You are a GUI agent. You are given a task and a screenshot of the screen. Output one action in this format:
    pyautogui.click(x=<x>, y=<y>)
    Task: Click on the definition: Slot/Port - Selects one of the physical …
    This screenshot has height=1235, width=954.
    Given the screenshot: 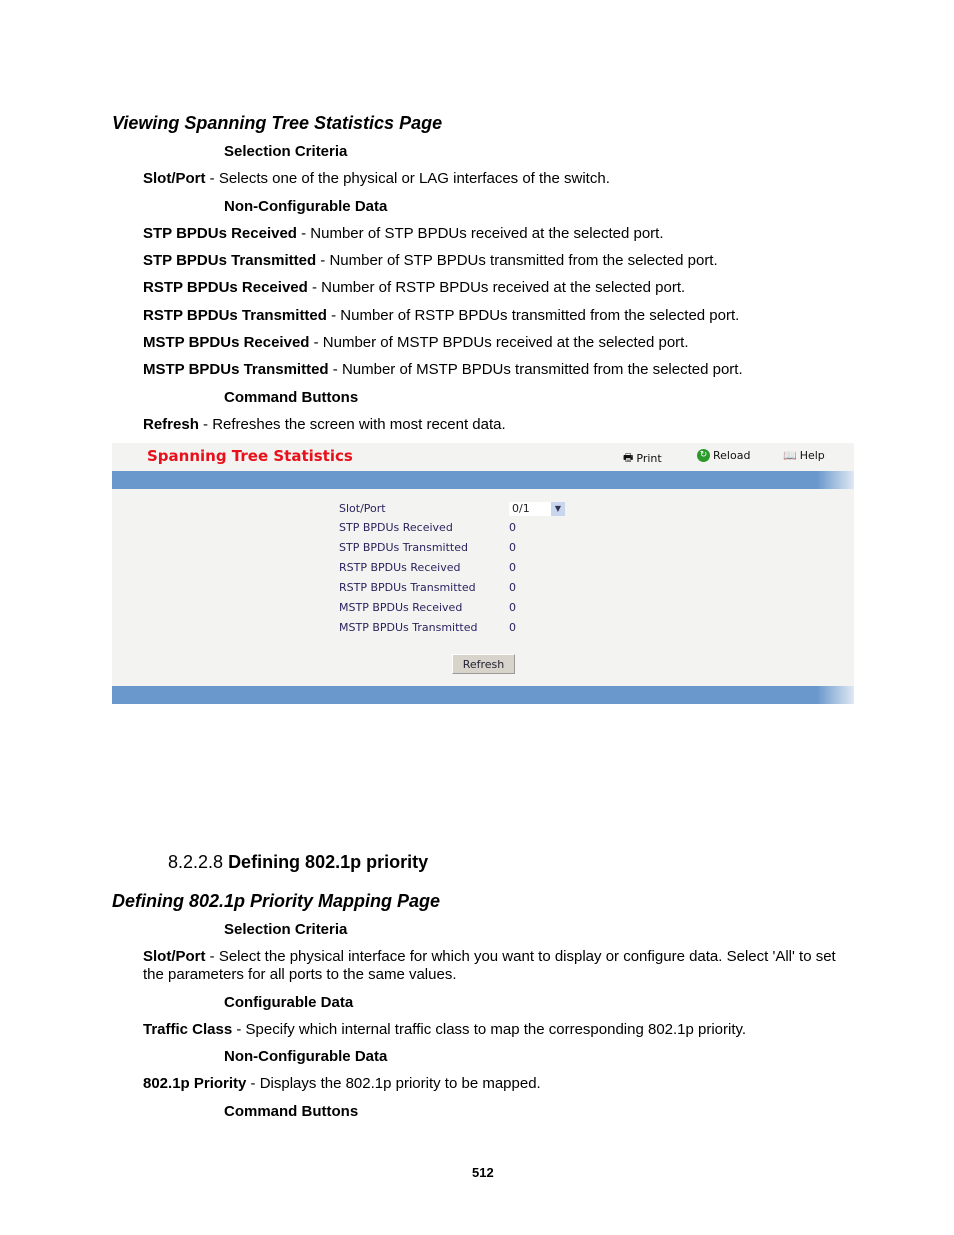 What is the action you would take?
    pyautogui.click(x=376, y=178)
    